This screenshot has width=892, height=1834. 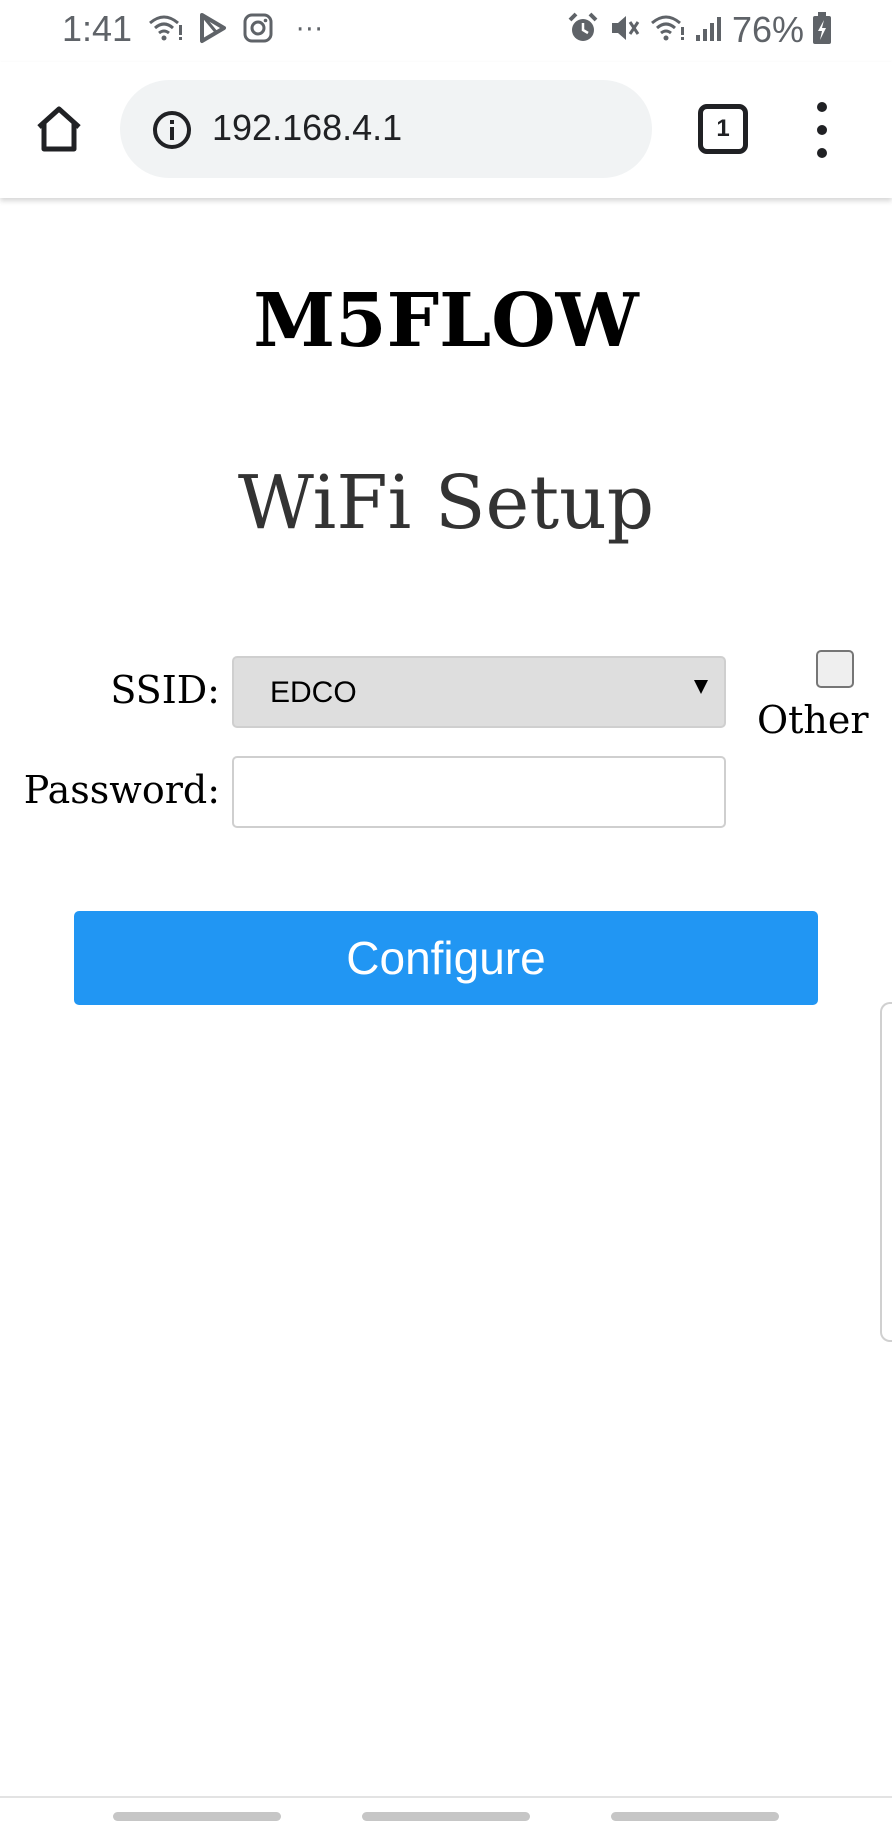 I want to click on instagram-icon, so click(x=258, y=30).